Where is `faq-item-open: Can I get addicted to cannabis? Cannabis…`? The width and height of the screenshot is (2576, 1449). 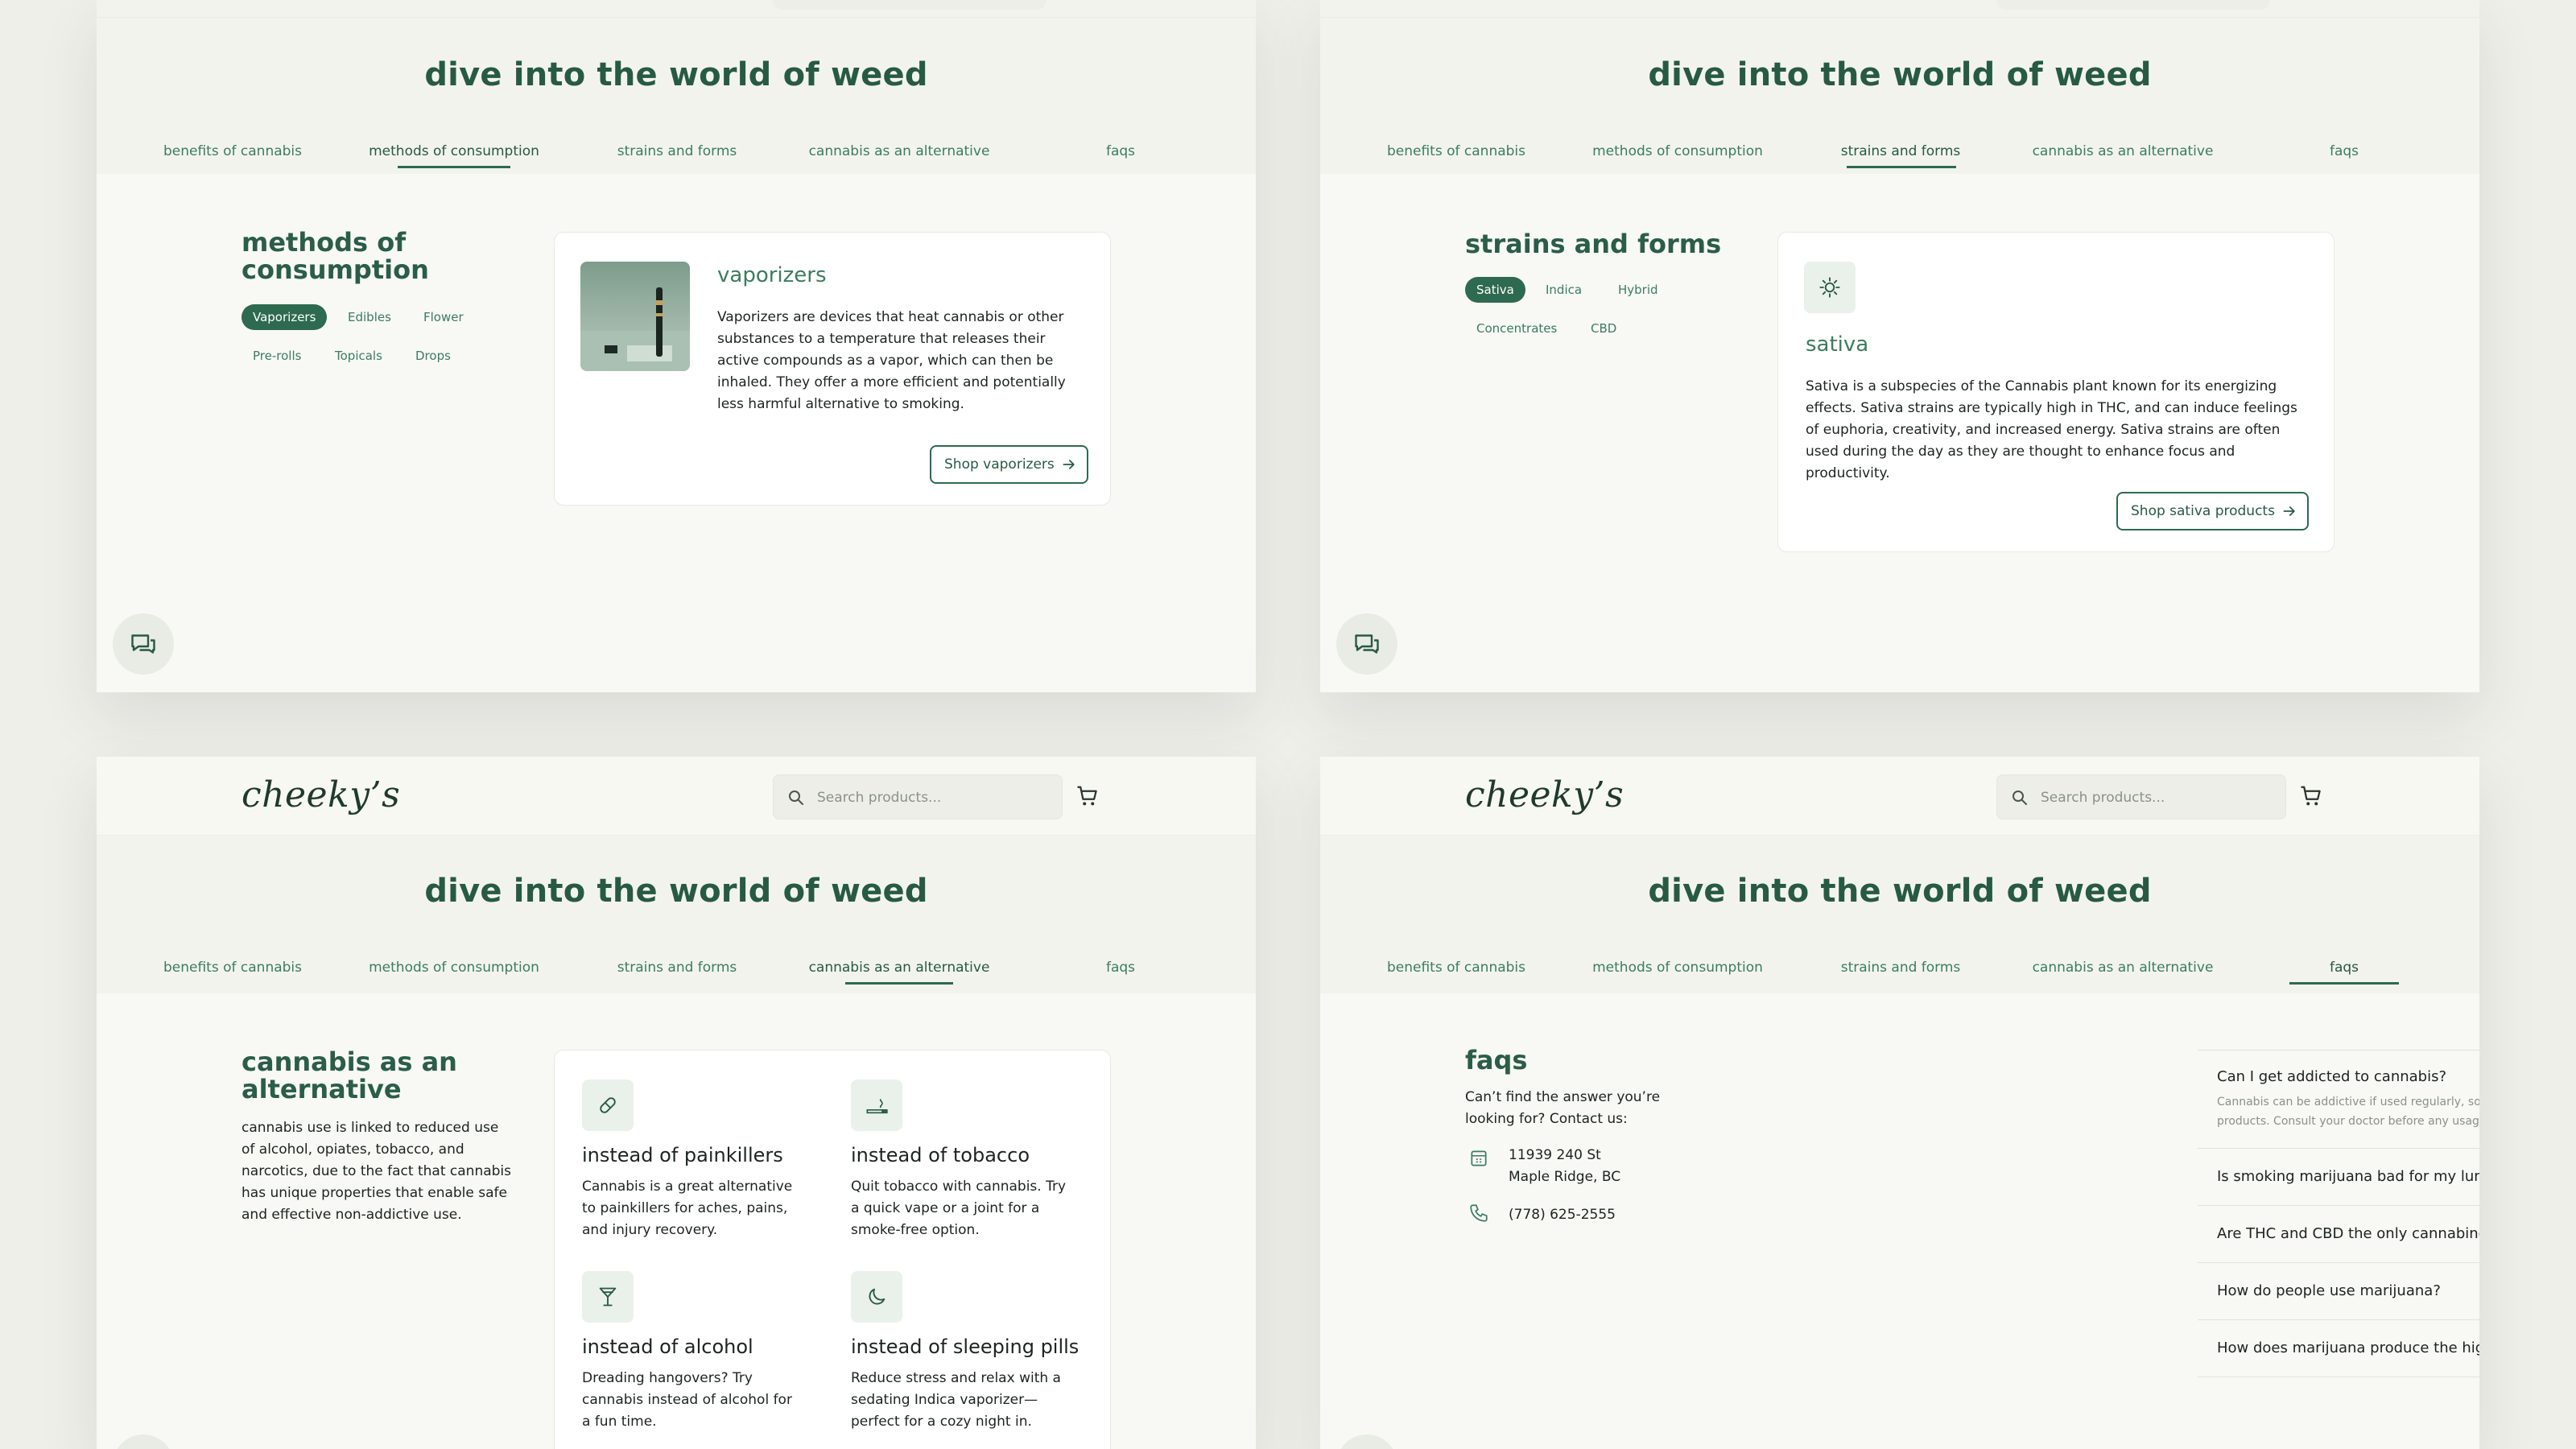 faq-item-open: Can I get addicted to cannabis? Cannabis… is located at coordinates (2338, 1099).